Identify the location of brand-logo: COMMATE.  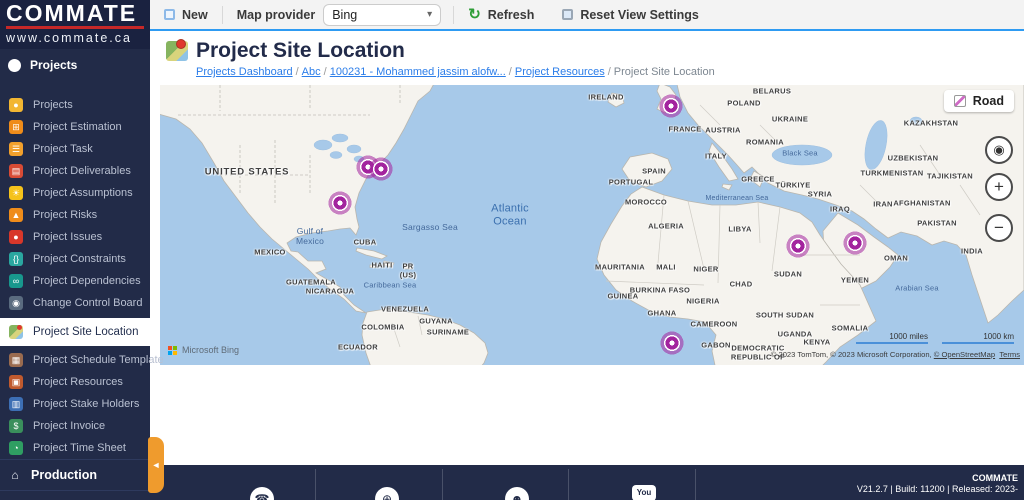
(75, 15).